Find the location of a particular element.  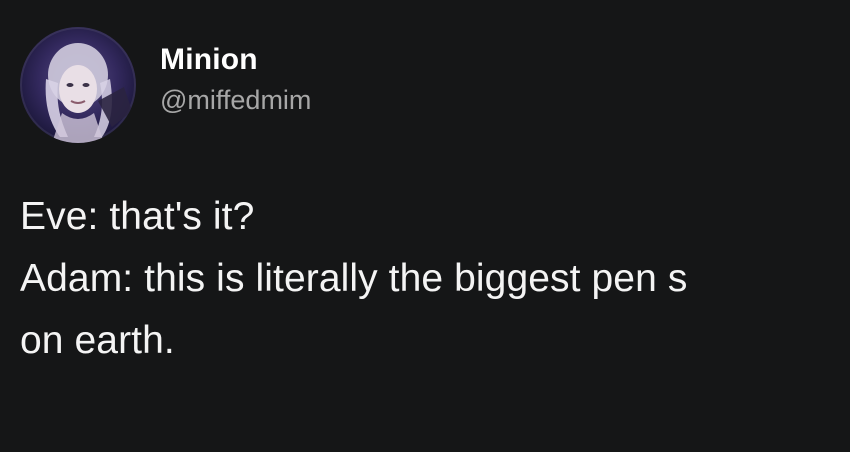

author-display-name: Minion is located at coordinates (209, 60).